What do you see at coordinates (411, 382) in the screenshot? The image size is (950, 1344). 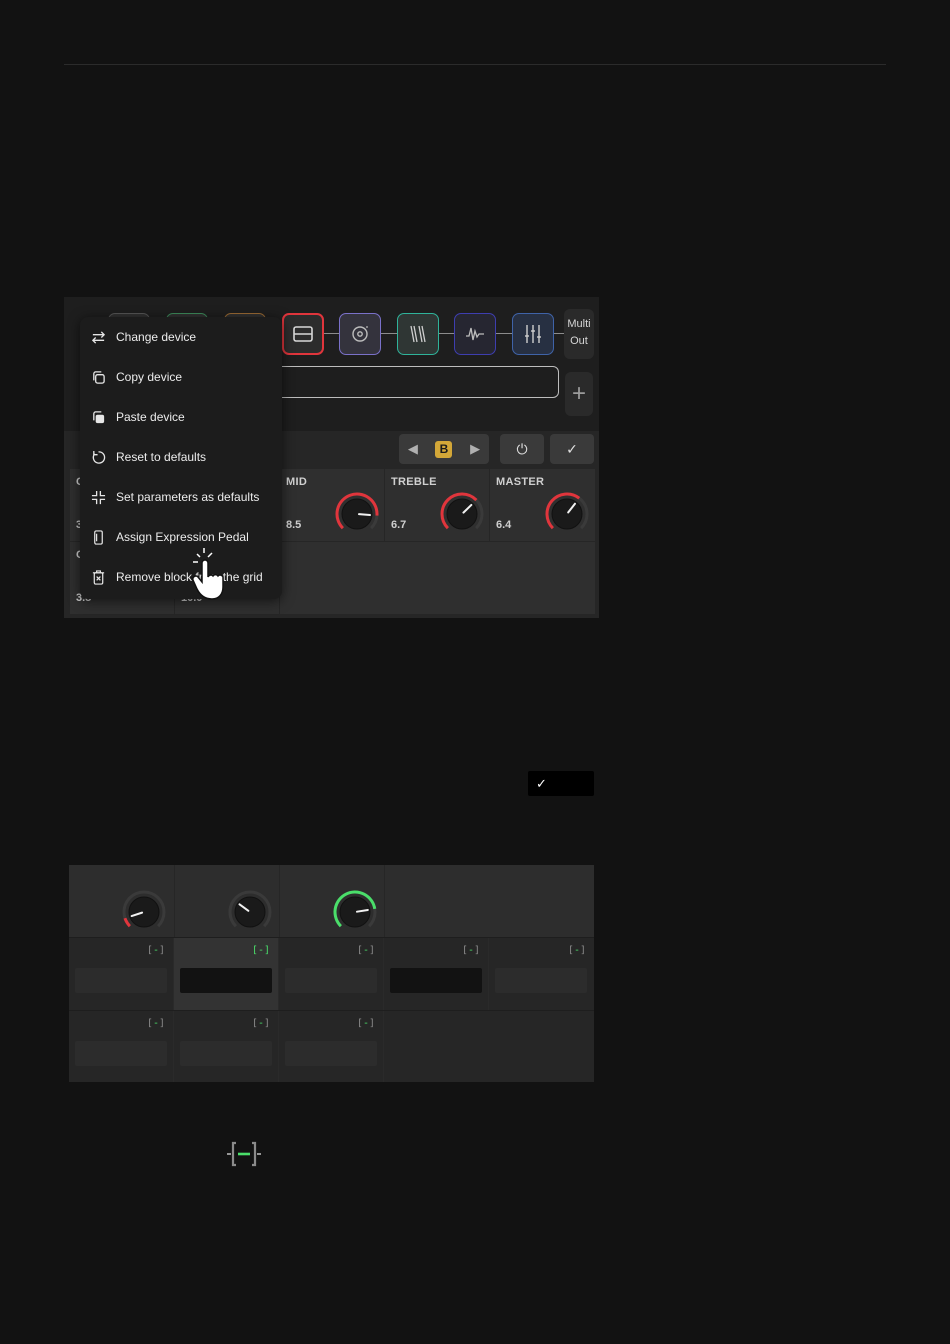 I see `routing-lane` at bounding box center [411, 382].